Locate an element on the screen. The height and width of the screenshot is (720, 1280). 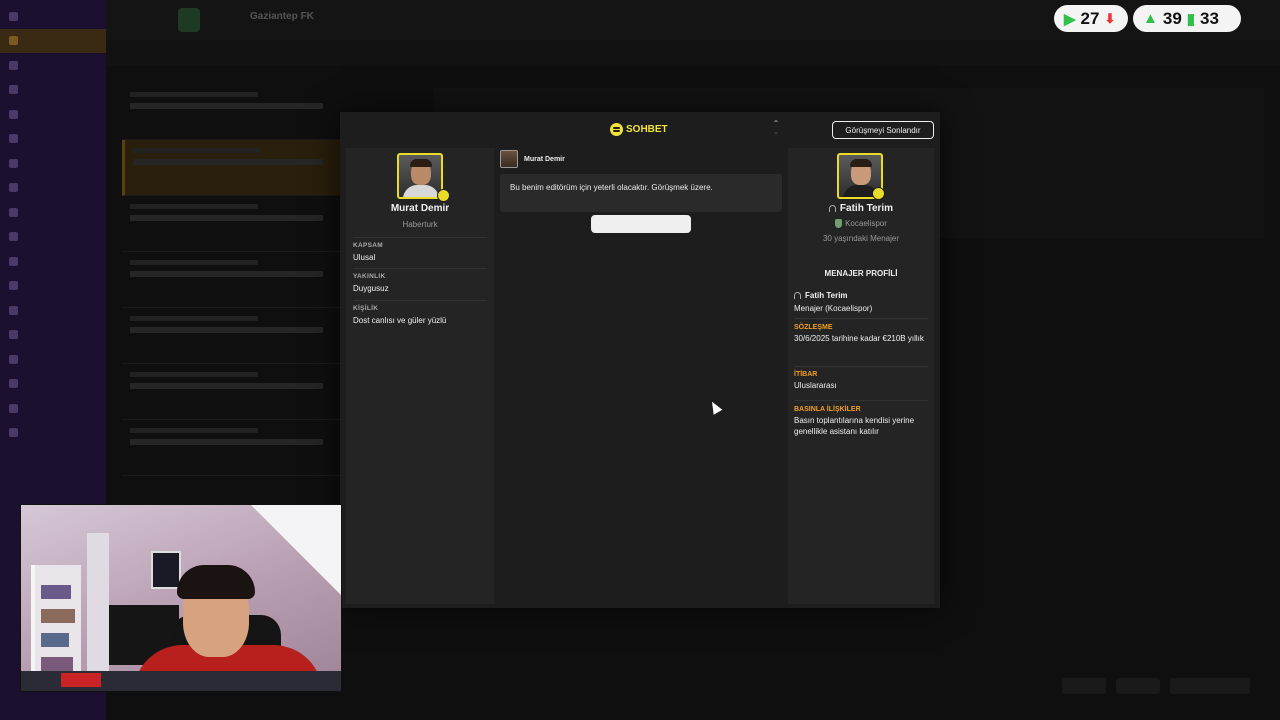
chevron-down-icon: ⌄ is located at coordinates (776, 132).